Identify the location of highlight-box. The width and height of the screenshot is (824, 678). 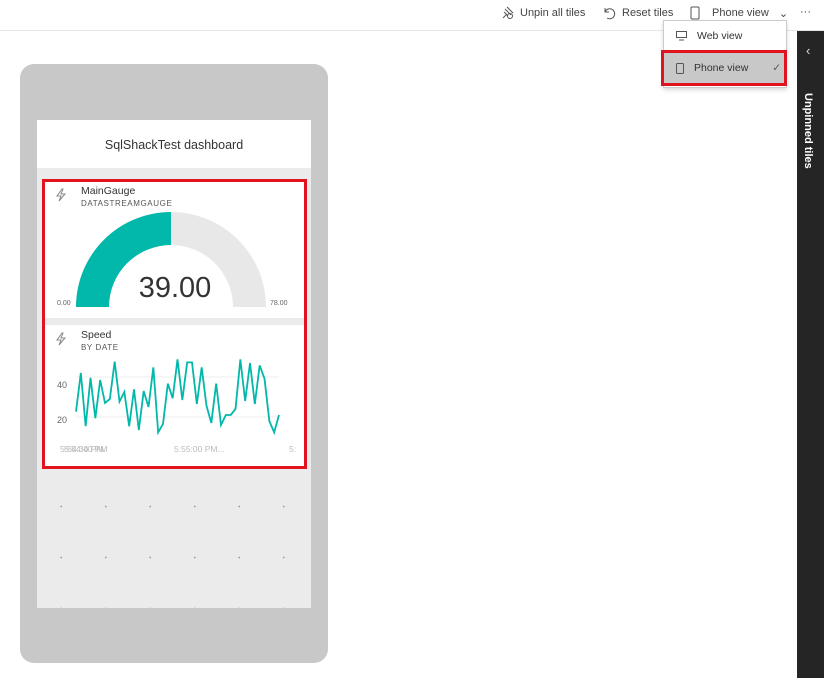
(174, 324).